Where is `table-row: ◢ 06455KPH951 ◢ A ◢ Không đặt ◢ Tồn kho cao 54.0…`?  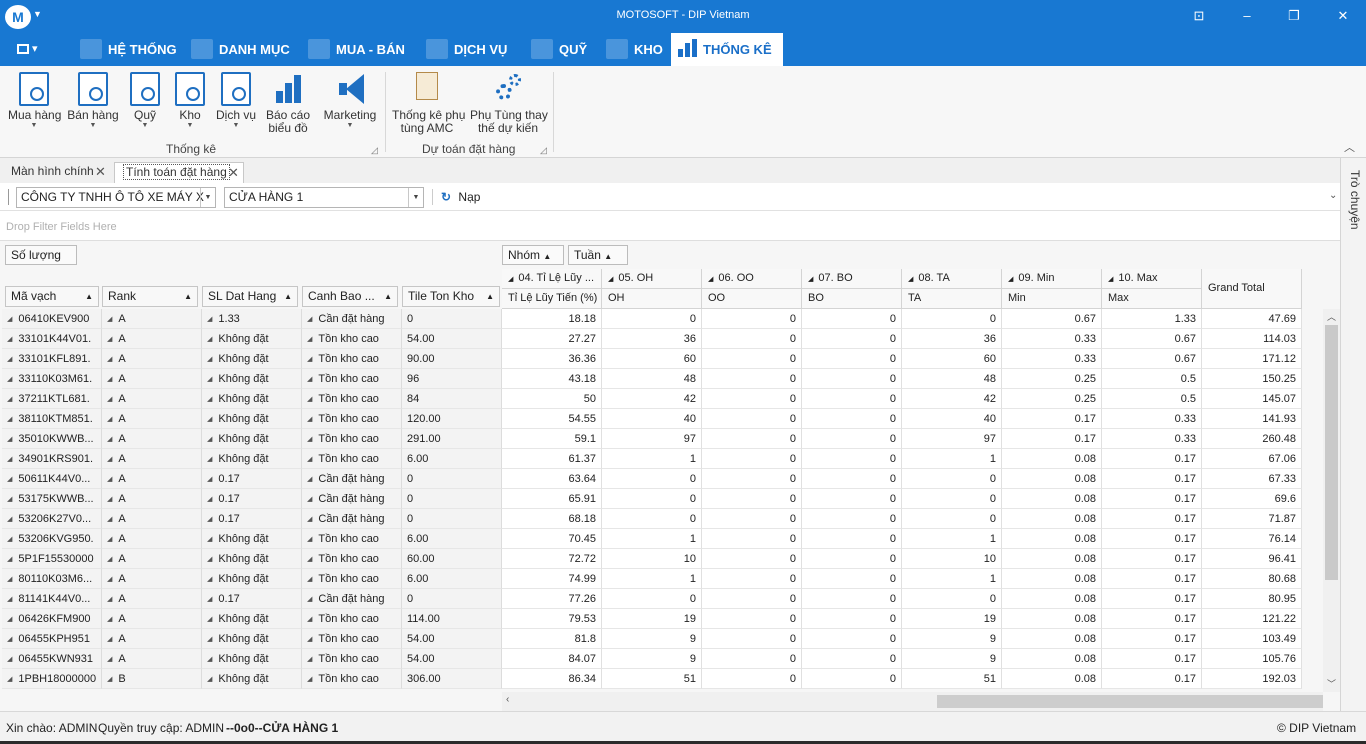 table-row: ◢ 06455KPH951 ◢ A ◢ Không đặt ◢ Tồn kho cao 54.0… is located at coordinates (652, 639).